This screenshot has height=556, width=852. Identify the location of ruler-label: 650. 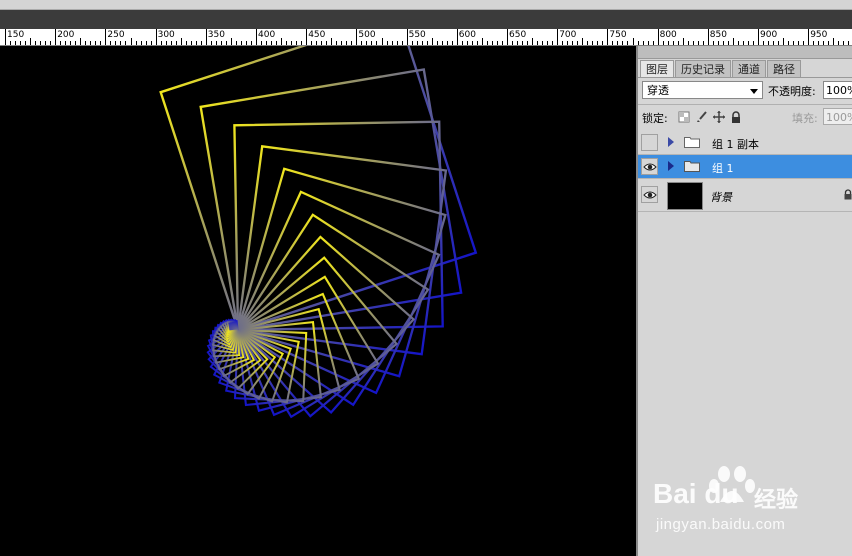
(518, 35).